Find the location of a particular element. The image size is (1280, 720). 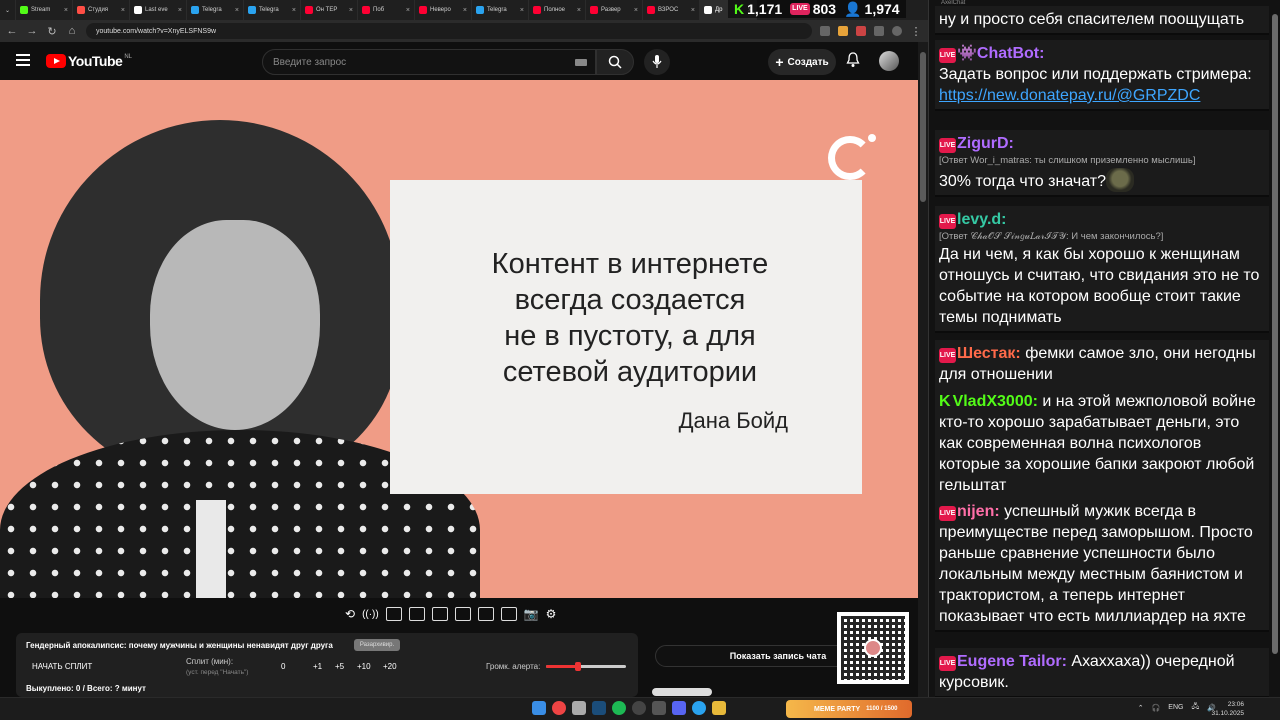

page-scrollbar is located at coordinates (923, 369).